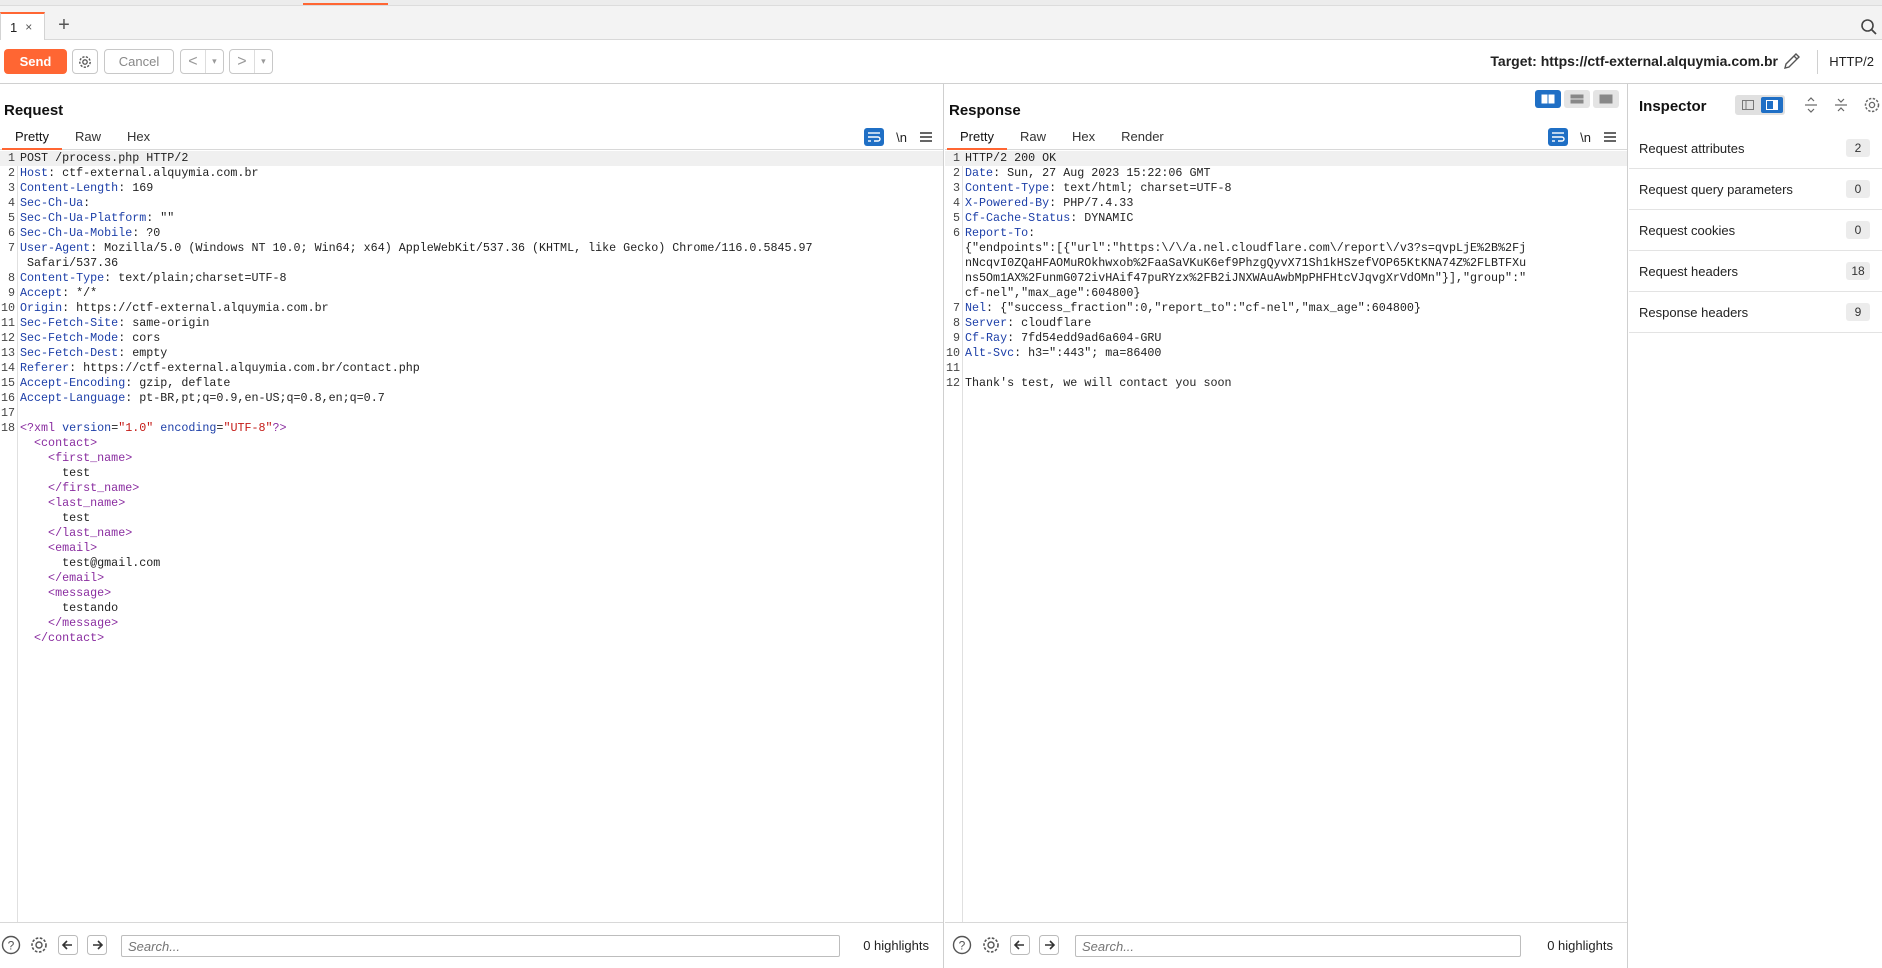 This screenshot has width=1882, height=968. What do you see at coordinates (1748, 105) in the screenshot?
I see `inspector-list-view-icon` at bounding box center [1748, 105].